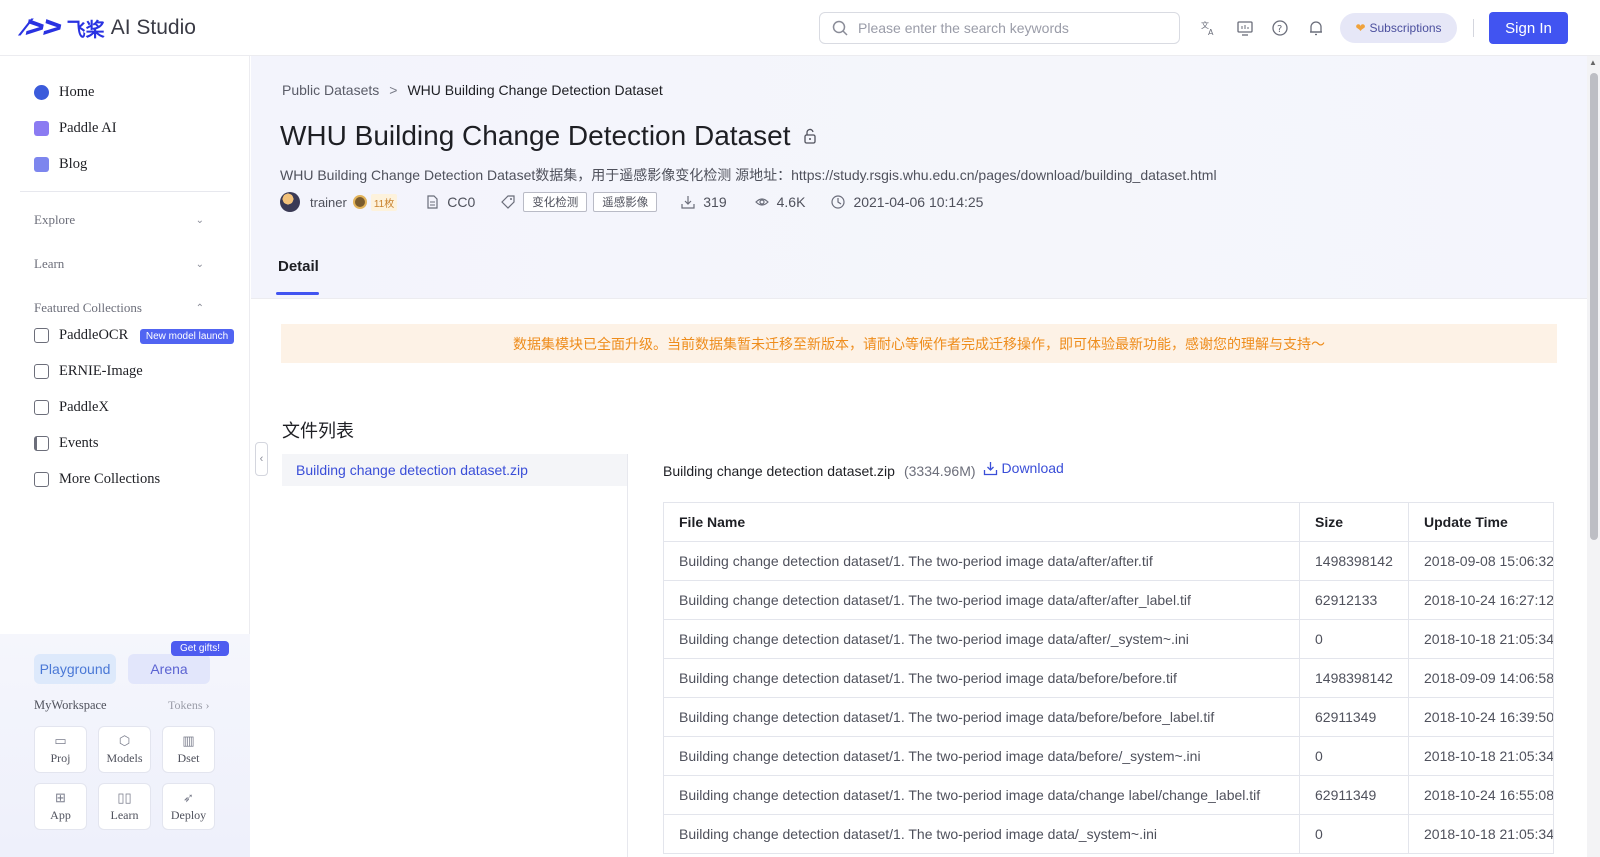 The height and width of the screenshot is (857, 1600). I want to click on license-value: CC0, so click(461, 202).